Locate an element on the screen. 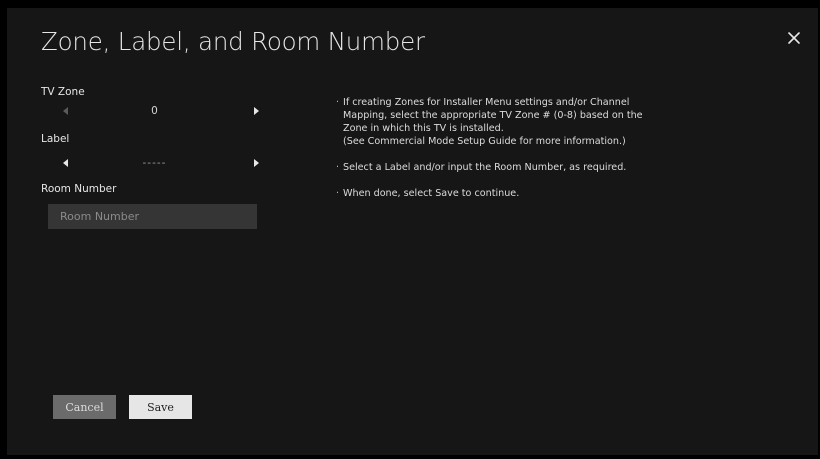  save-button: Save is located at coordinates (160, 407).